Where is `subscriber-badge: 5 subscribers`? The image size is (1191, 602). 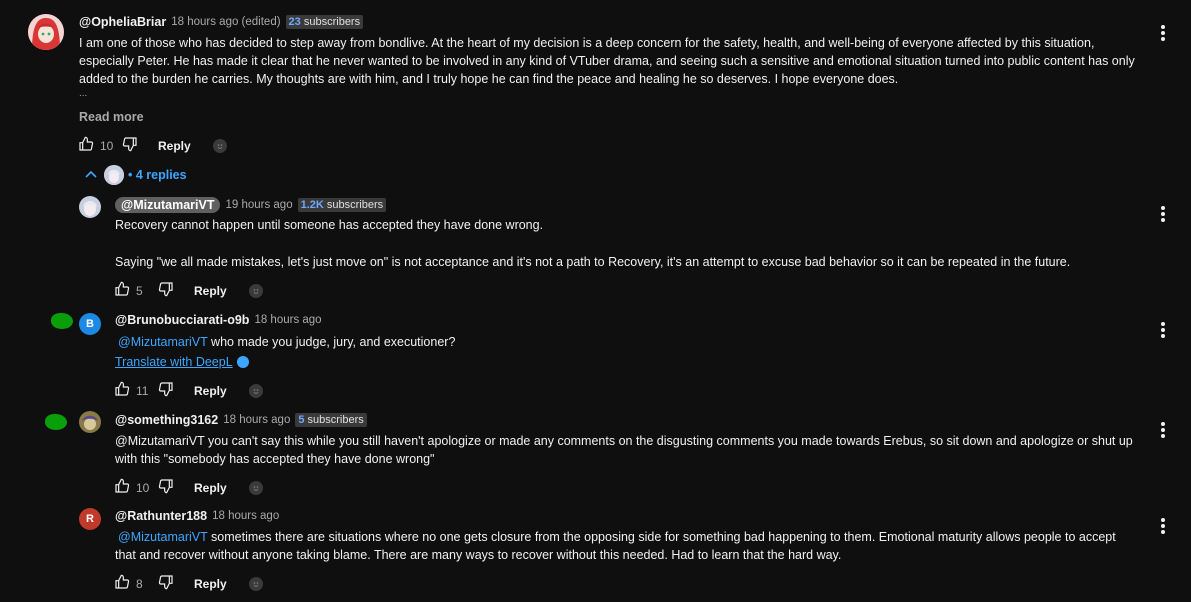 subscriber-badge: 5 subscribers is located at coordinates (331, 420).